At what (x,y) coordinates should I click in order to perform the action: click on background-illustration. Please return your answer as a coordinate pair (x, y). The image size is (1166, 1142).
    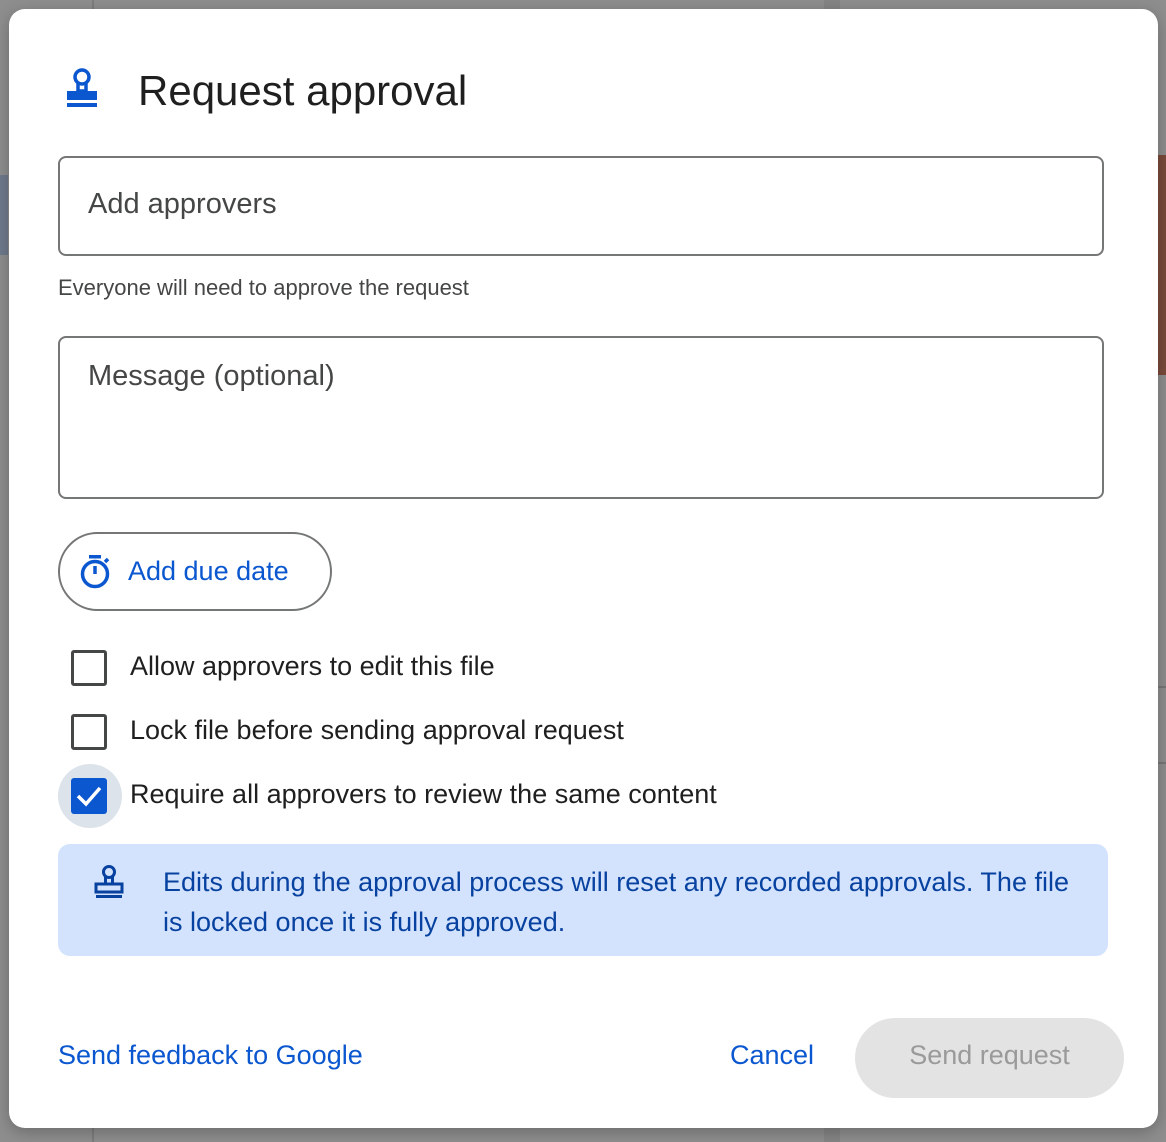
    Looking at the image, I should click on (1162, 265).